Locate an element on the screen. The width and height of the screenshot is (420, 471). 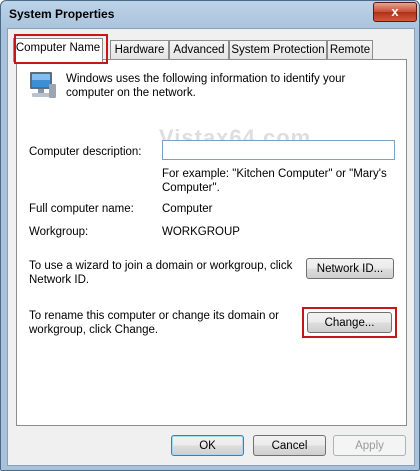
cancel-button: Cancel is located at coordinates (289, 445).